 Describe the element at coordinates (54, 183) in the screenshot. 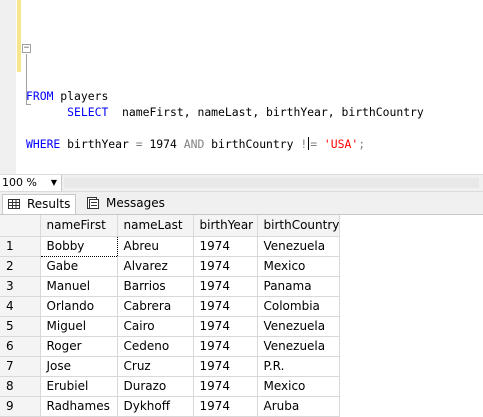

I see `chevron-down-icon: ▼` at that location.